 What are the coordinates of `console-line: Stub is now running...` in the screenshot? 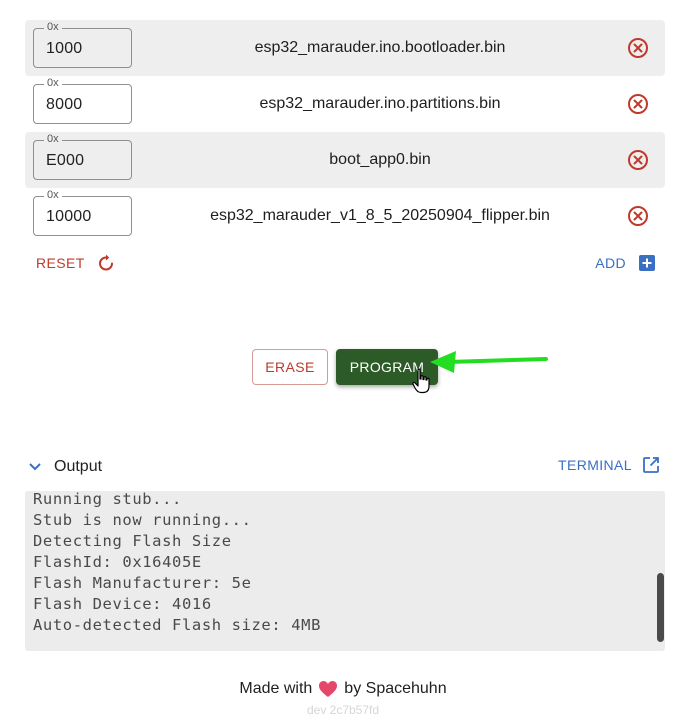 It's located at (142, 520).